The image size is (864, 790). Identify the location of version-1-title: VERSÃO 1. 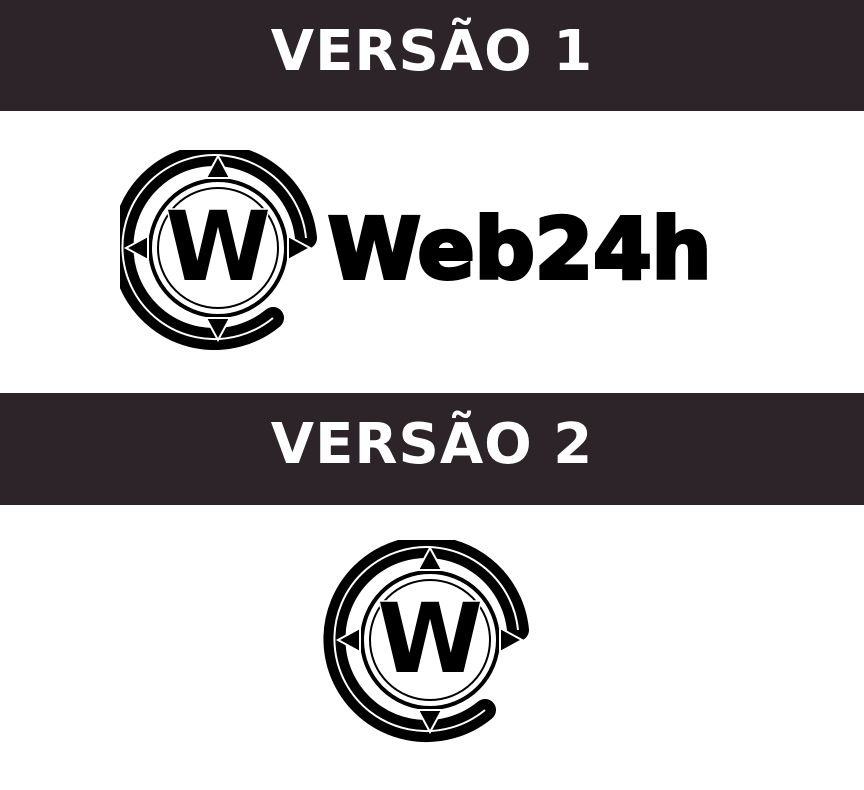
(432, 51).